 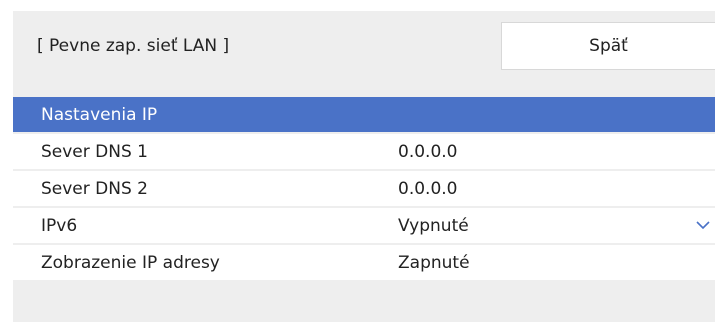 I want to click on row-value: Zapnuté, so click(x=434, y=263).